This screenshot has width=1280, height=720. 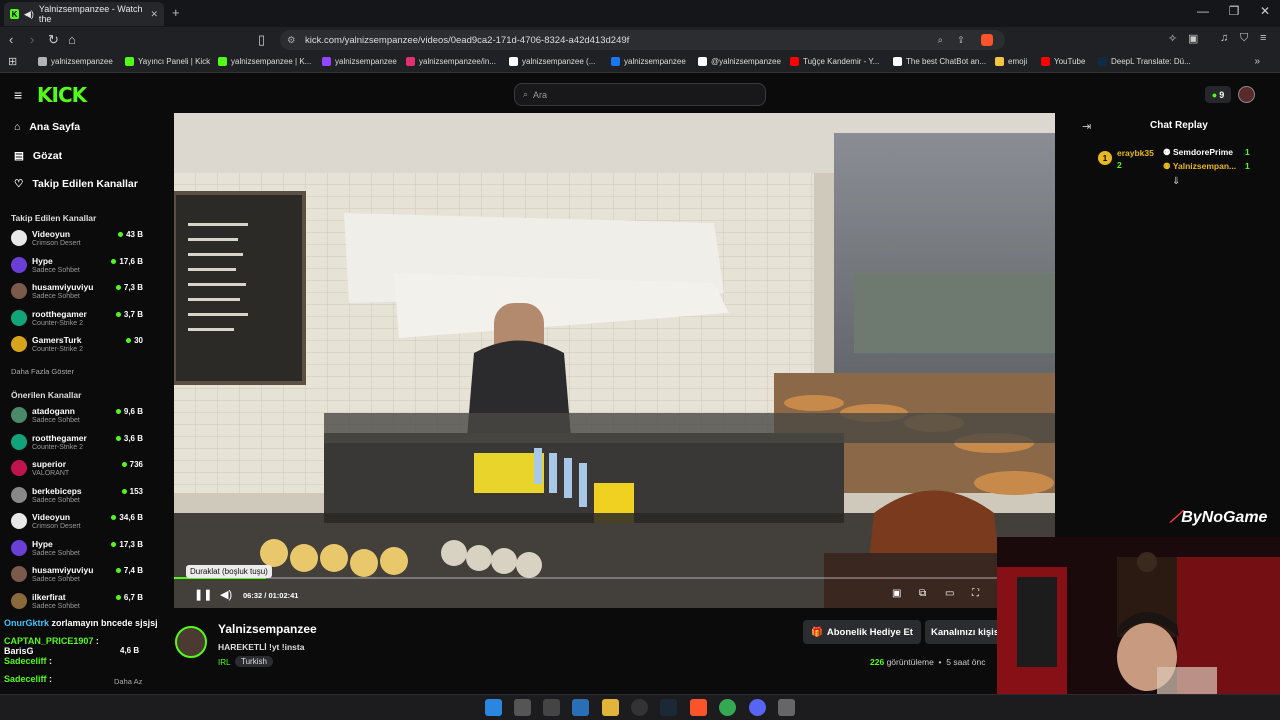 What do you see at coordinates (19, 415) in the screenshot?
I see `channel-avatar` at bounding box center [19, 415].